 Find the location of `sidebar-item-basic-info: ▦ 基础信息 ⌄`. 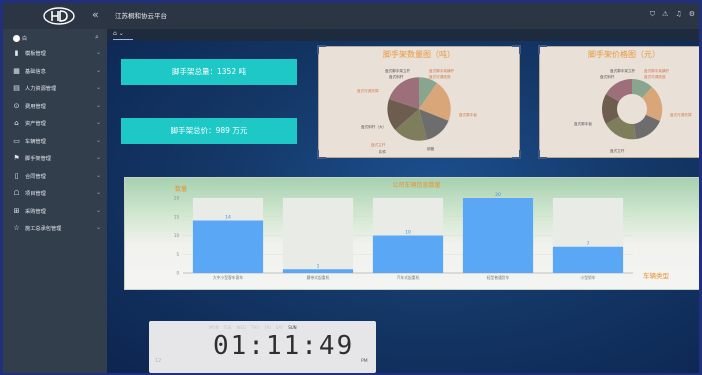

sidebar-item-basic-info: ▦ 基础信息 ⌄ is located at coordinates (55, 72).